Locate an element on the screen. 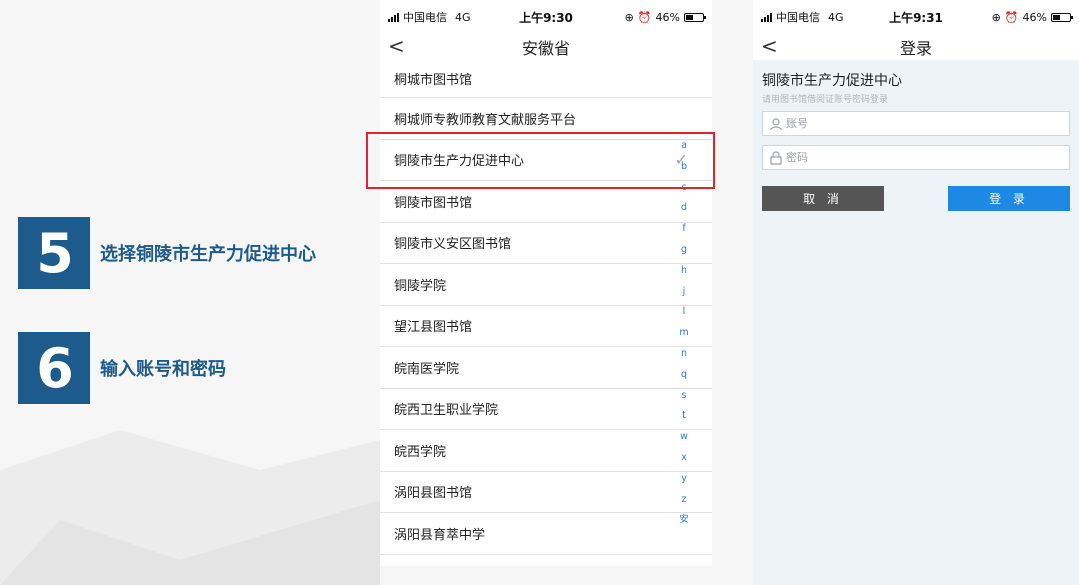 The height and width of the screenshot is (585, 1079). index-letter: n is located at coordinates (684, 354).